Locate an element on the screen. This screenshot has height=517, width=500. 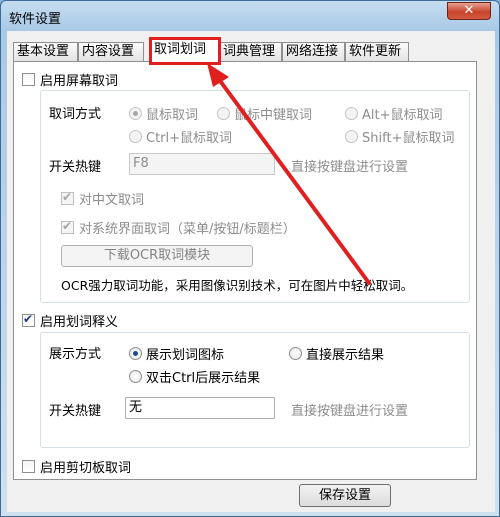
system-ui-capture-checkbox: 对系统界面取词（菜单/按钮/标题栏） is located at coordinates (178, 227).